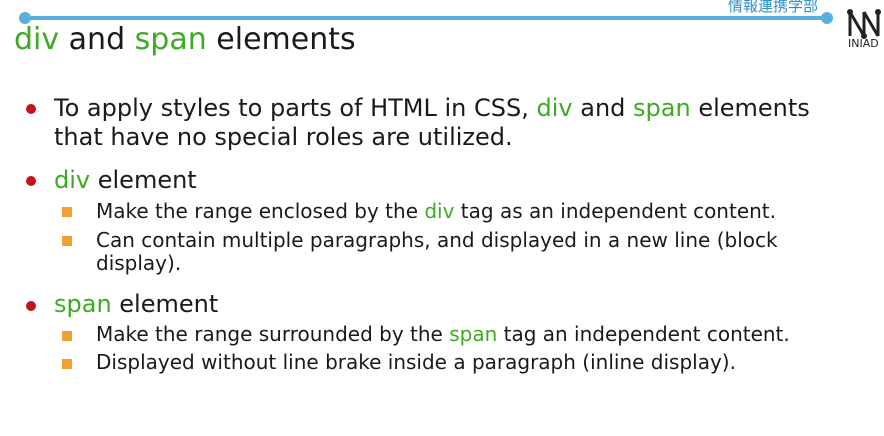  I want to click on bullet-3-heading-rest: element, so click(165, 304).